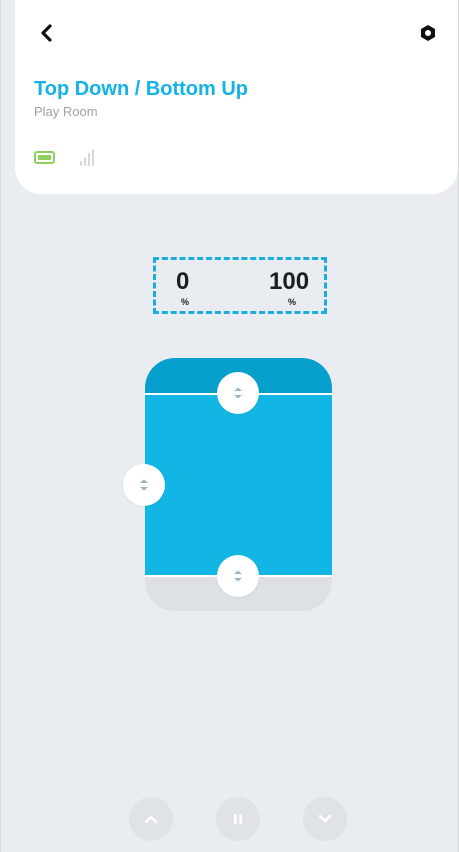 Image resolution: width=459 pixels, height=852 pixels. I want to click on chevron-up-icon, so click(151, 819).